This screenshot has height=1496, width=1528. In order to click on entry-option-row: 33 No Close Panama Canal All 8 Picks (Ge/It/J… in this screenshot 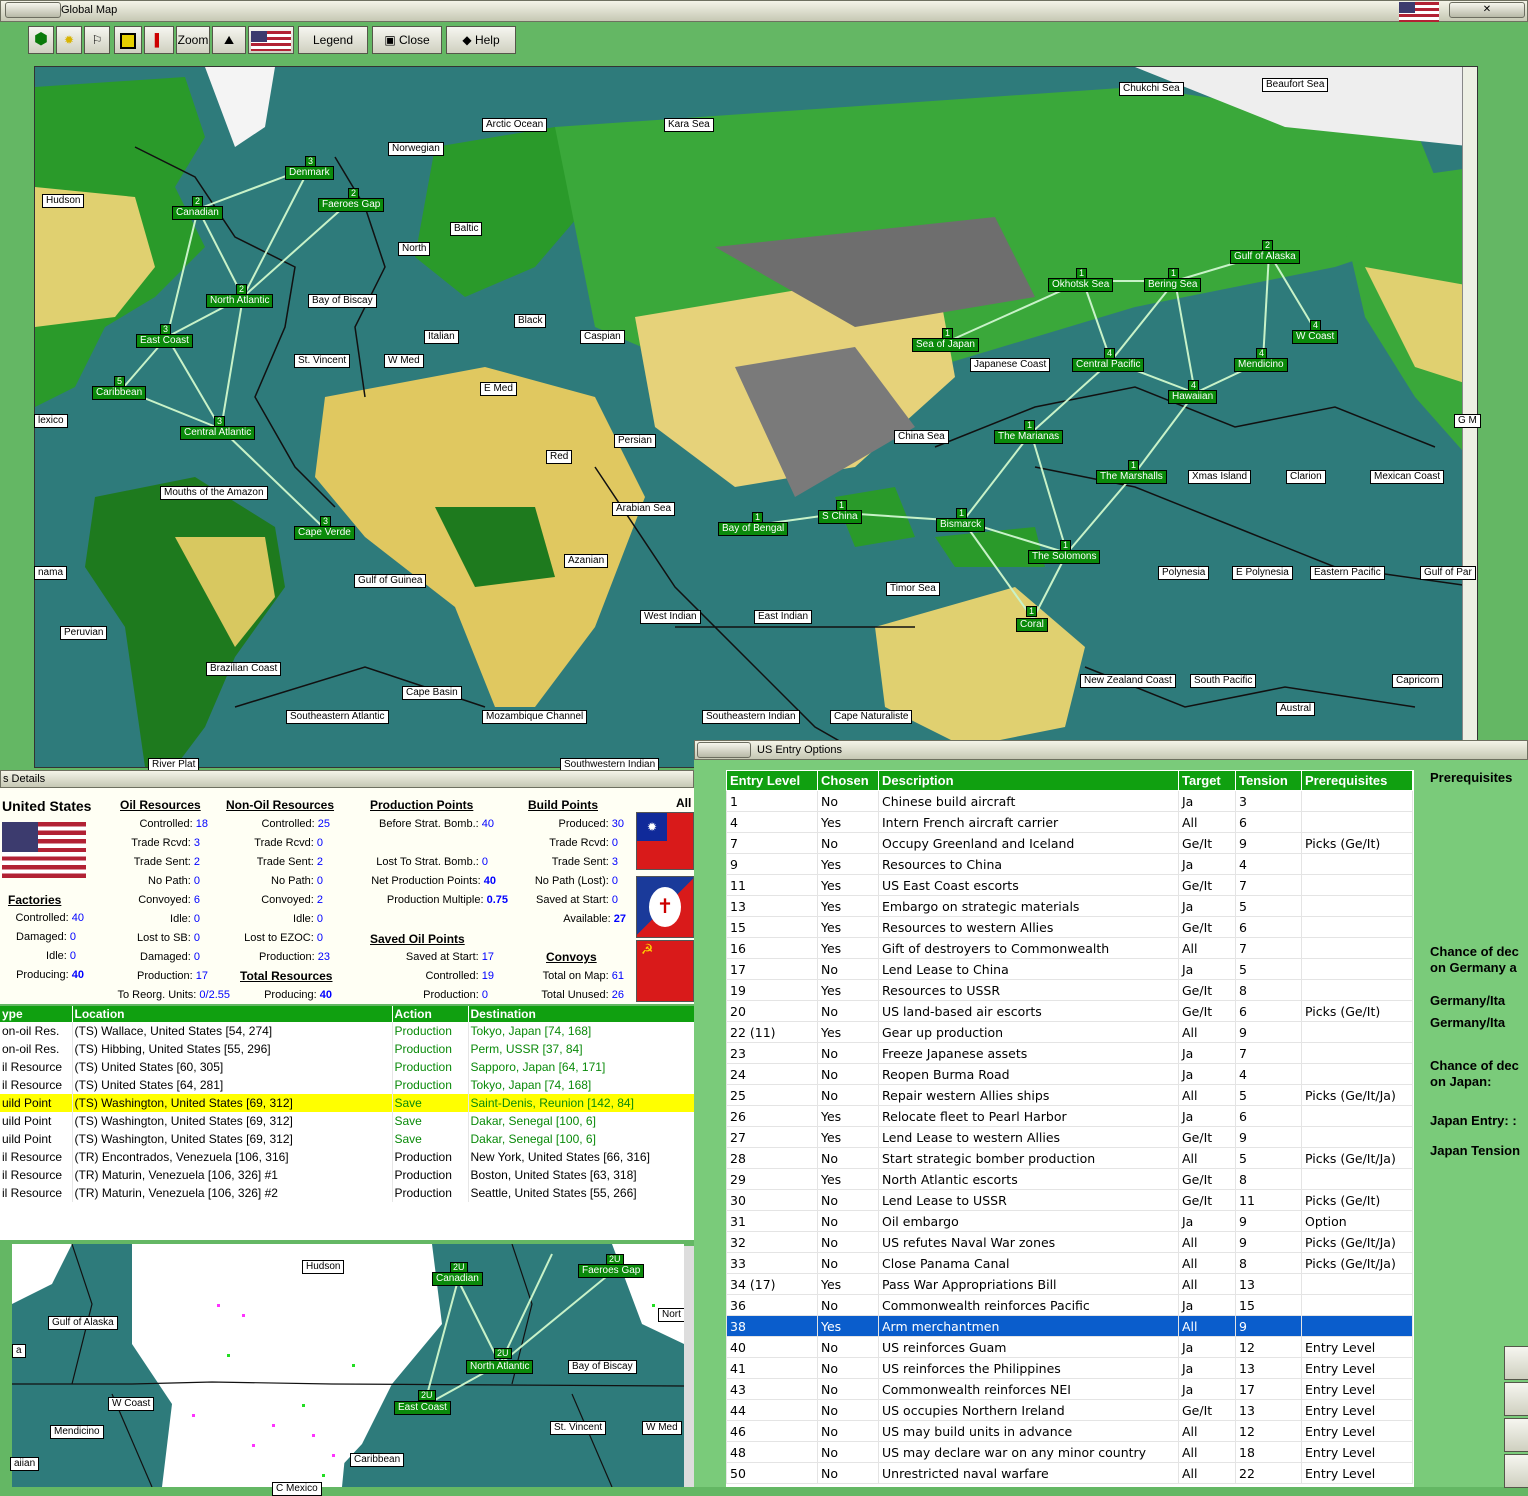, I will do `click(1069, 1263)`.